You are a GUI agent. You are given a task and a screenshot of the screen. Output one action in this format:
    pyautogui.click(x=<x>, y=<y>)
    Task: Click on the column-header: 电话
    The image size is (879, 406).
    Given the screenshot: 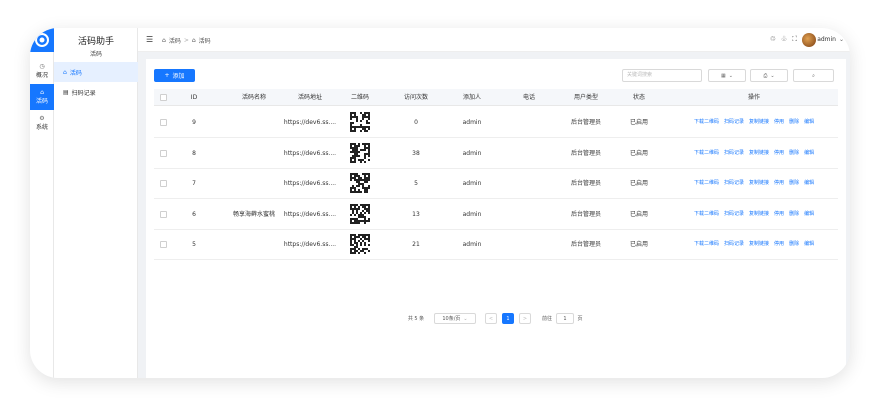 What is the action you would take?
    pyautogui.click(x=528, y=97)
    